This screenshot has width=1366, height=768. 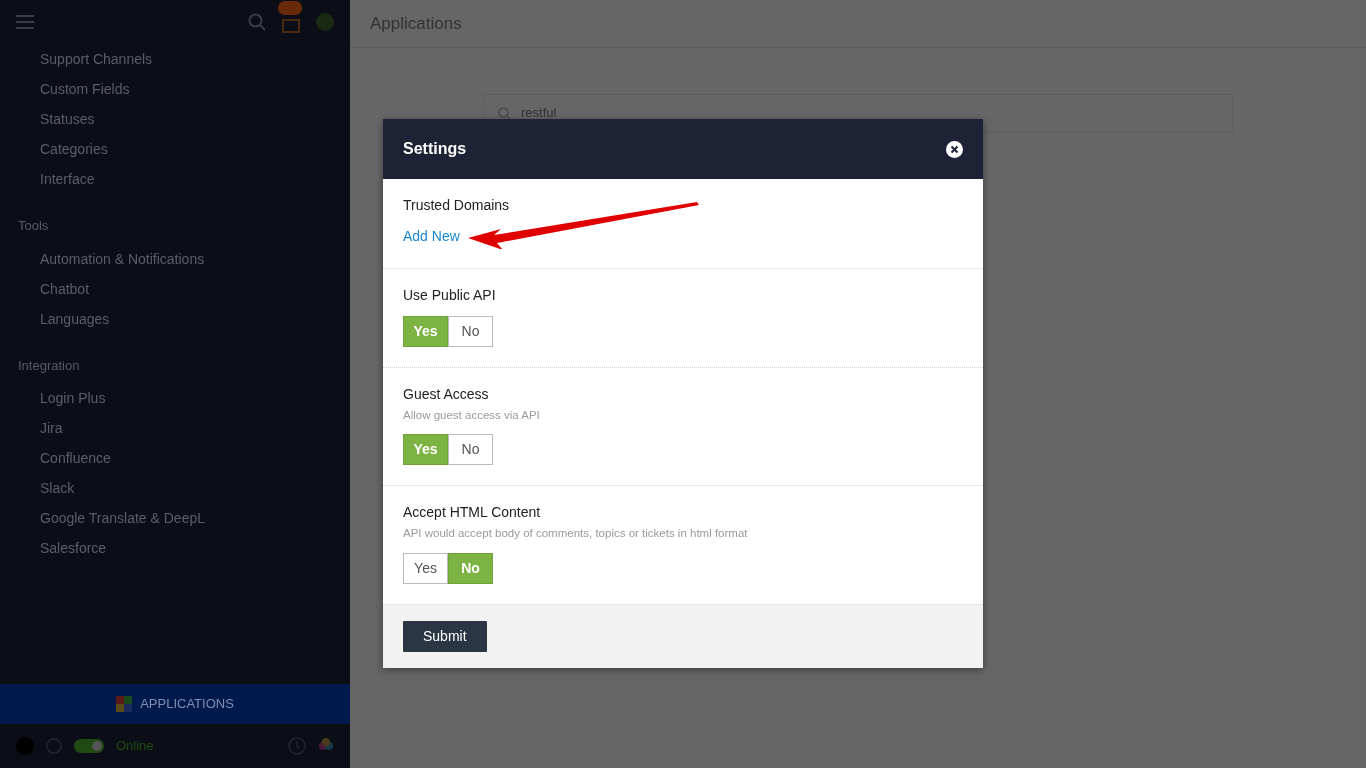 What do you see at coordinates (325, 22) in the screenshot?
I see `avatar-icon` at bounding box center [325, 22].